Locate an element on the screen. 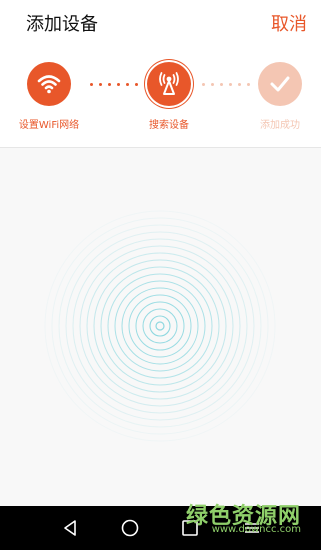  step-2-circle is located at coordinates (169, 84).